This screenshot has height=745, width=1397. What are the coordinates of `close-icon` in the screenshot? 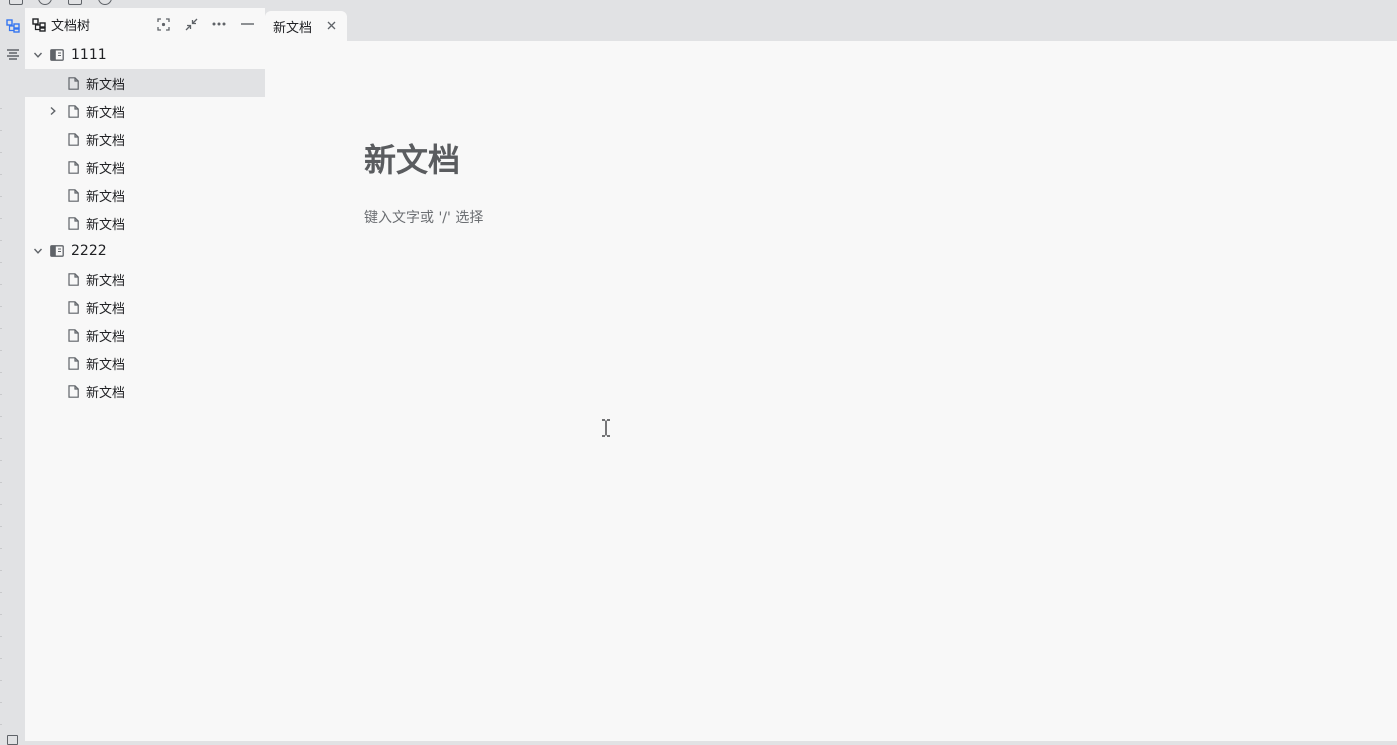 It's located at (331, 25).